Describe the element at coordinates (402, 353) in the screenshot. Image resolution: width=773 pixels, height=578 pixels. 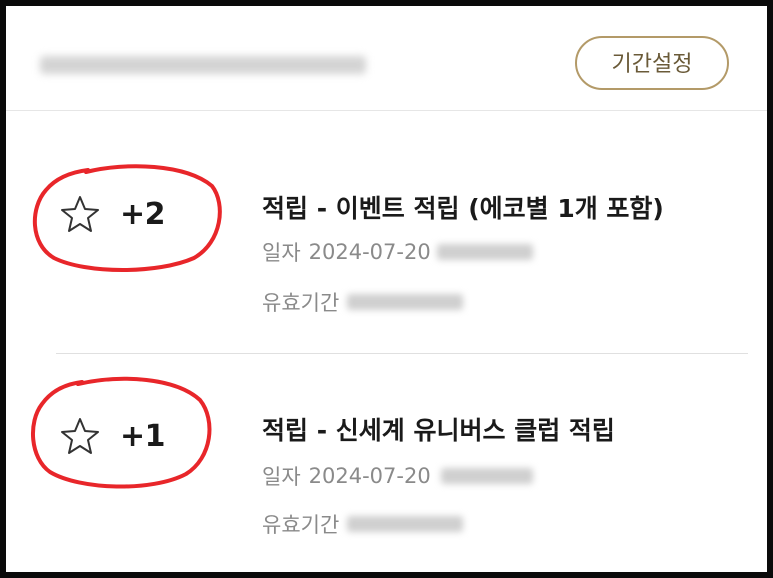
I see `list-divider` at that location.